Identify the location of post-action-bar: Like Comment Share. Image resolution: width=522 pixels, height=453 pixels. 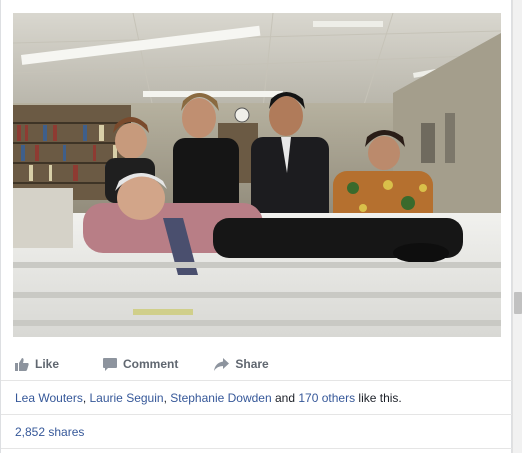
(257, 364).